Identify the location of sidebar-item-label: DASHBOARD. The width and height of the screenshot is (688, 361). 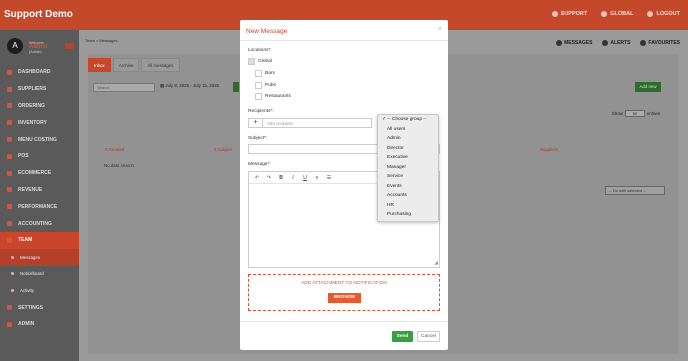
(34, 72).